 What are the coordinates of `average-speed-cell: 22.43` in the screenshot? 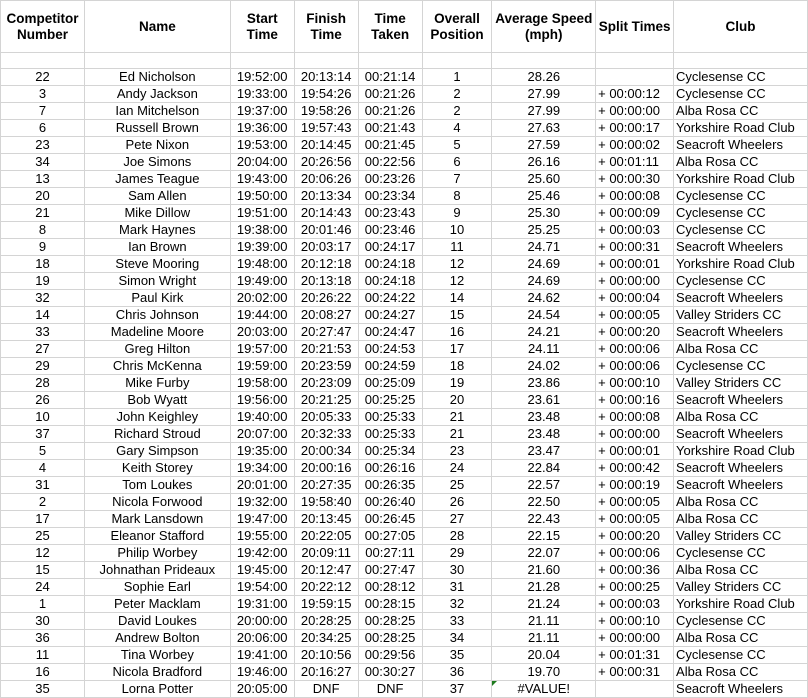 It's located at (544, 519).